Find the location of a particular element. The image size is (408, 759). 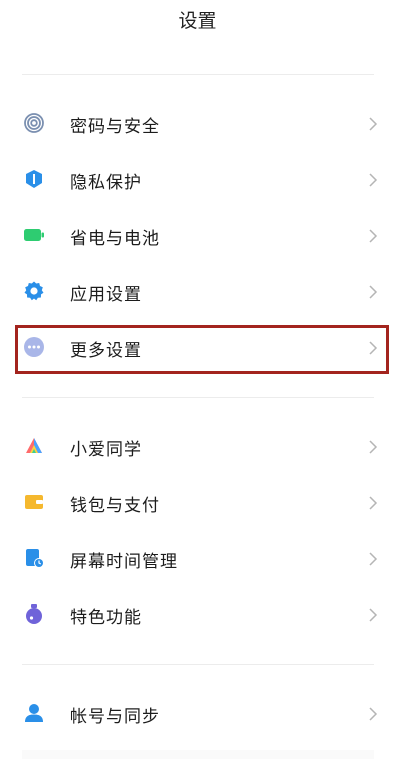

settings-item-label: 屏幕时间管理 is located at coordinates (124, 562).